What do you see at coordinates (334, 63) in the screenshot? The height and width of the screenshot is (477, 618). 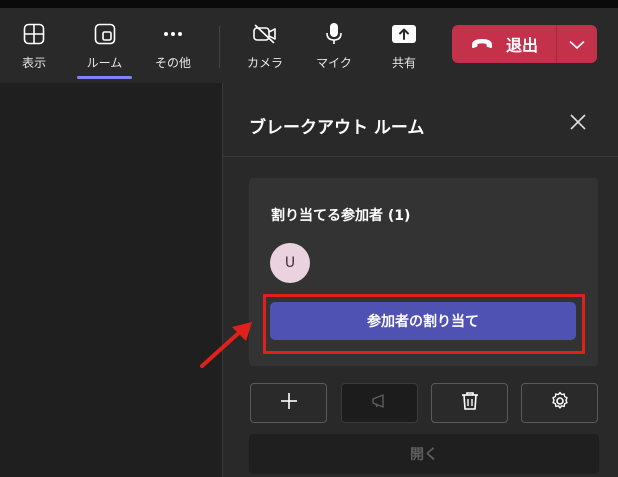 I see `microphone-label: マイク` at bounding box center [334, 63].